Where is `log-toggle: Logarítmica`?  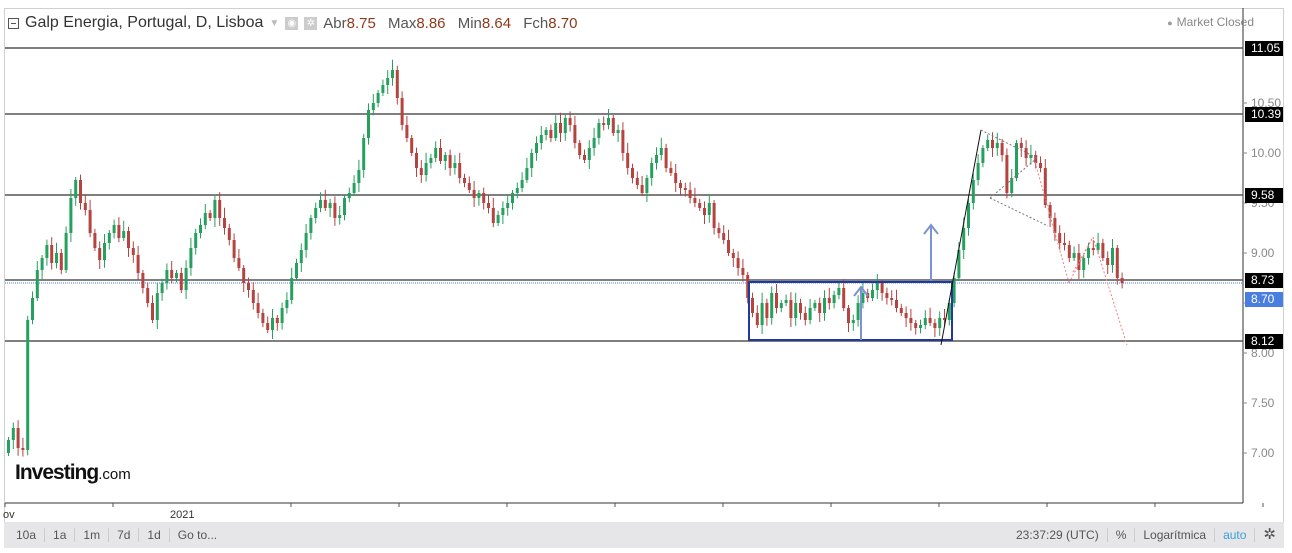 log-toggle: Logarítmica is located at coordinates (1175, 535).